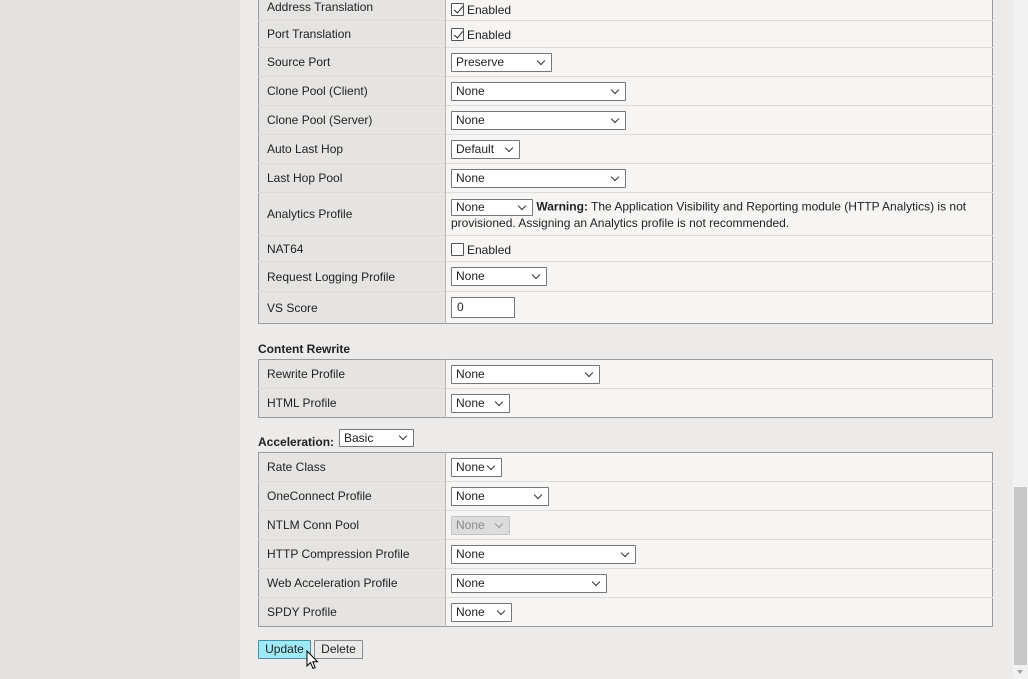 The image size is (1028, 679). Describe the element at coordinates (1020, 672) in the screenshot. I see `scroll-down-arrow-icon` at that location.